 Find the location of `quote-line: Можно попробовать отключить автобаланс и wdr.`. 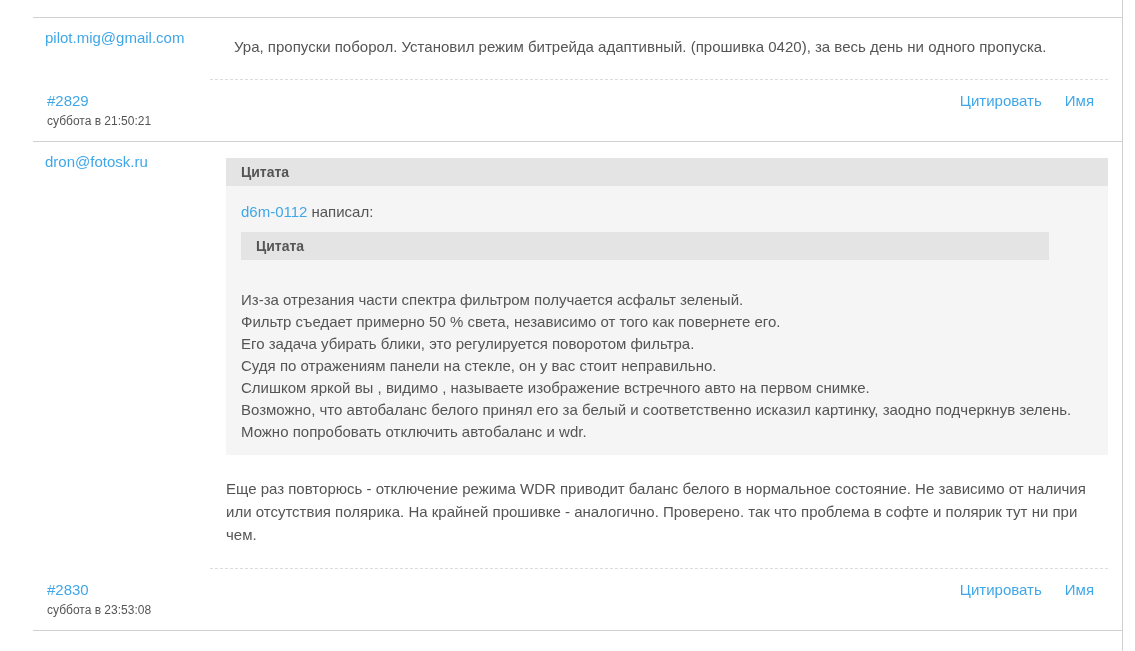

quote-line: Можно попробовать отключить автобаланс и wdr. is located at coordinates (414, 432).